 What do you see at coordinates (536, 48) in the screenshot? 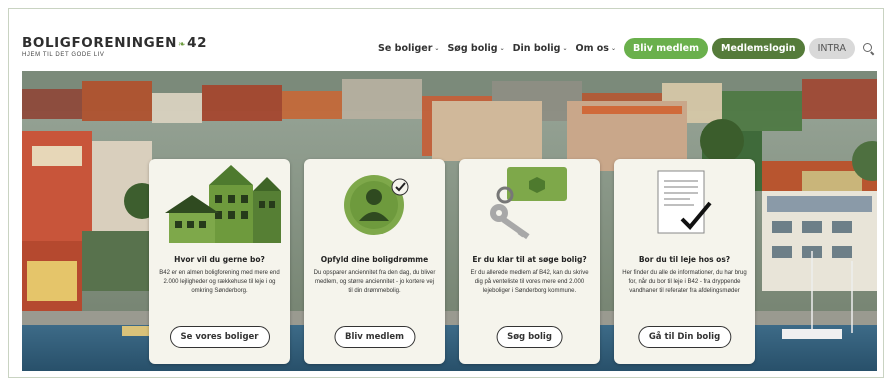
I see `nav-label: Din bolig` at bounding box center [536, 48].